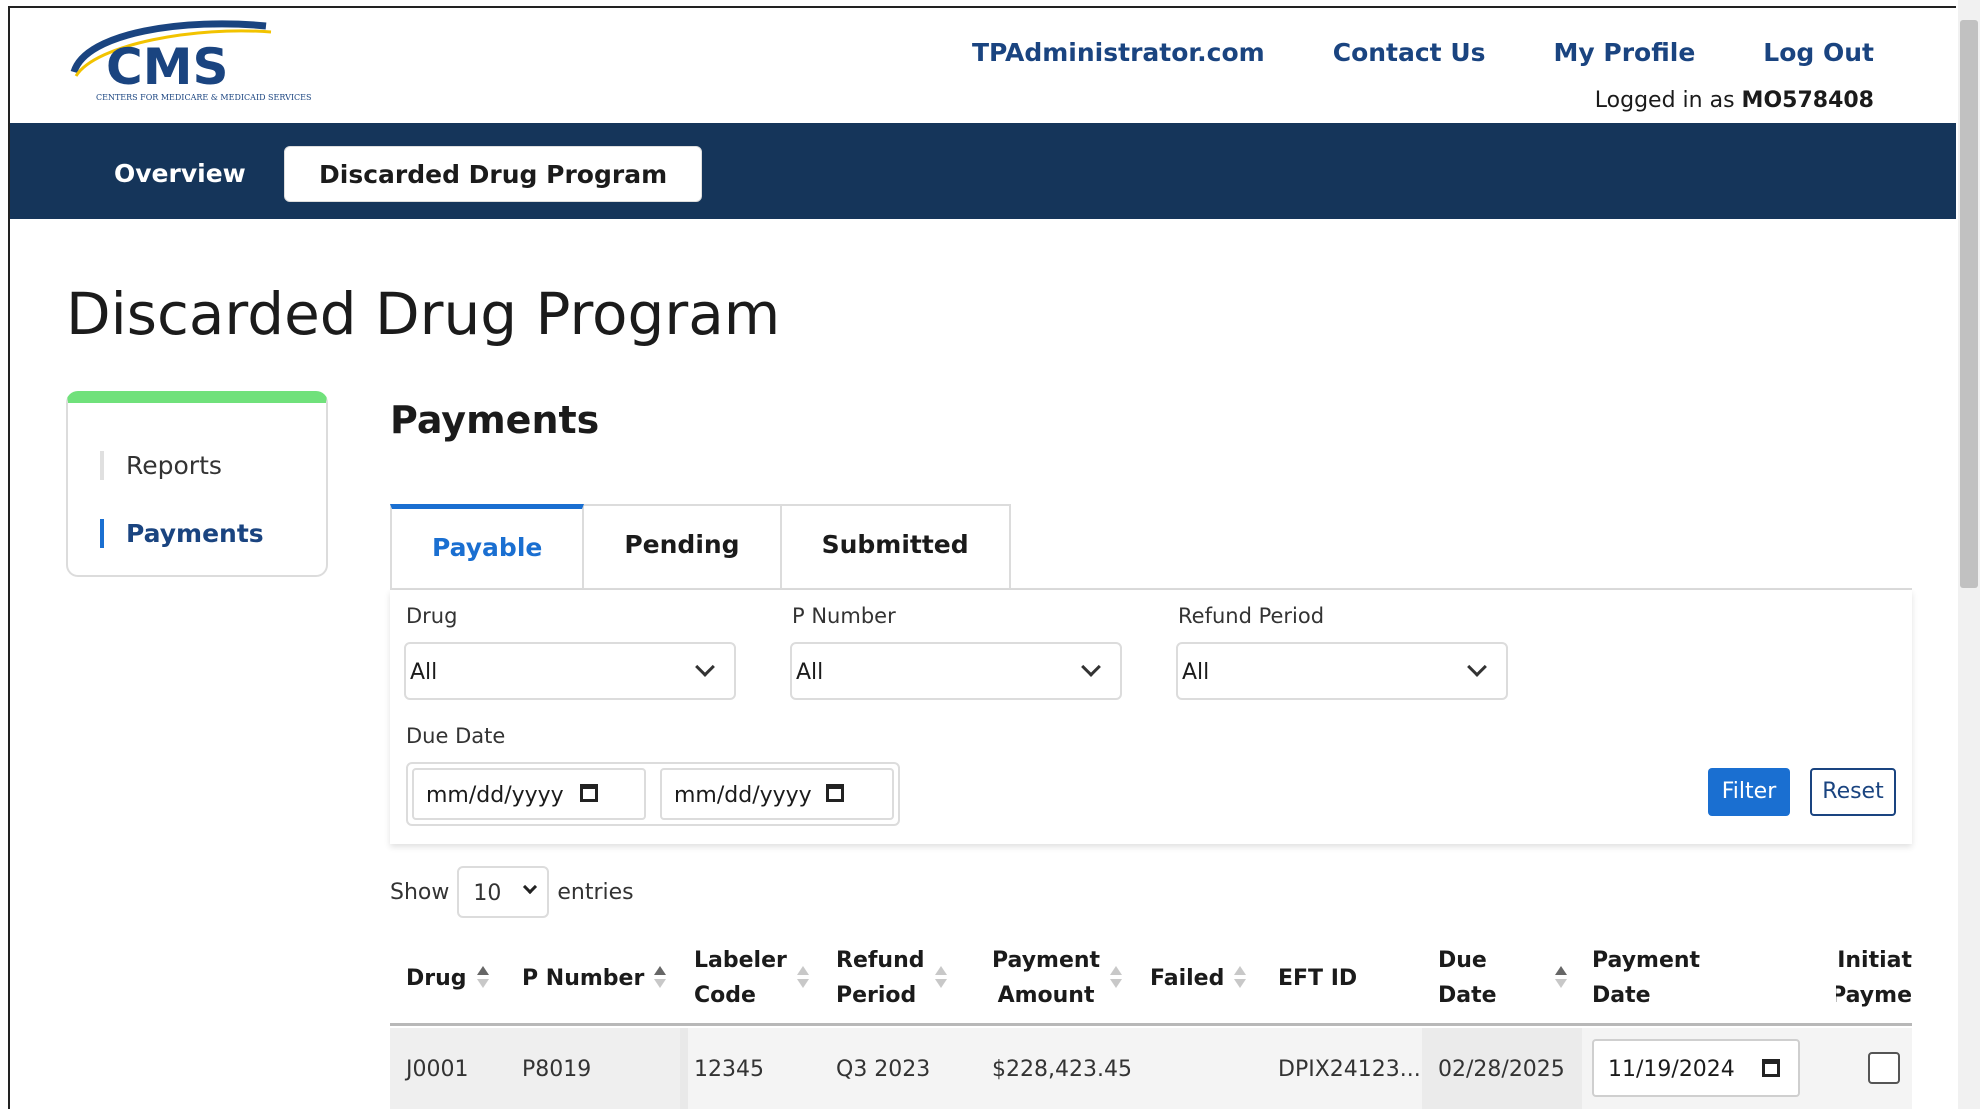 This screenshot has width=1980, height=1109. I want to click on column-header-failed: Failed, so click(1198, 978).